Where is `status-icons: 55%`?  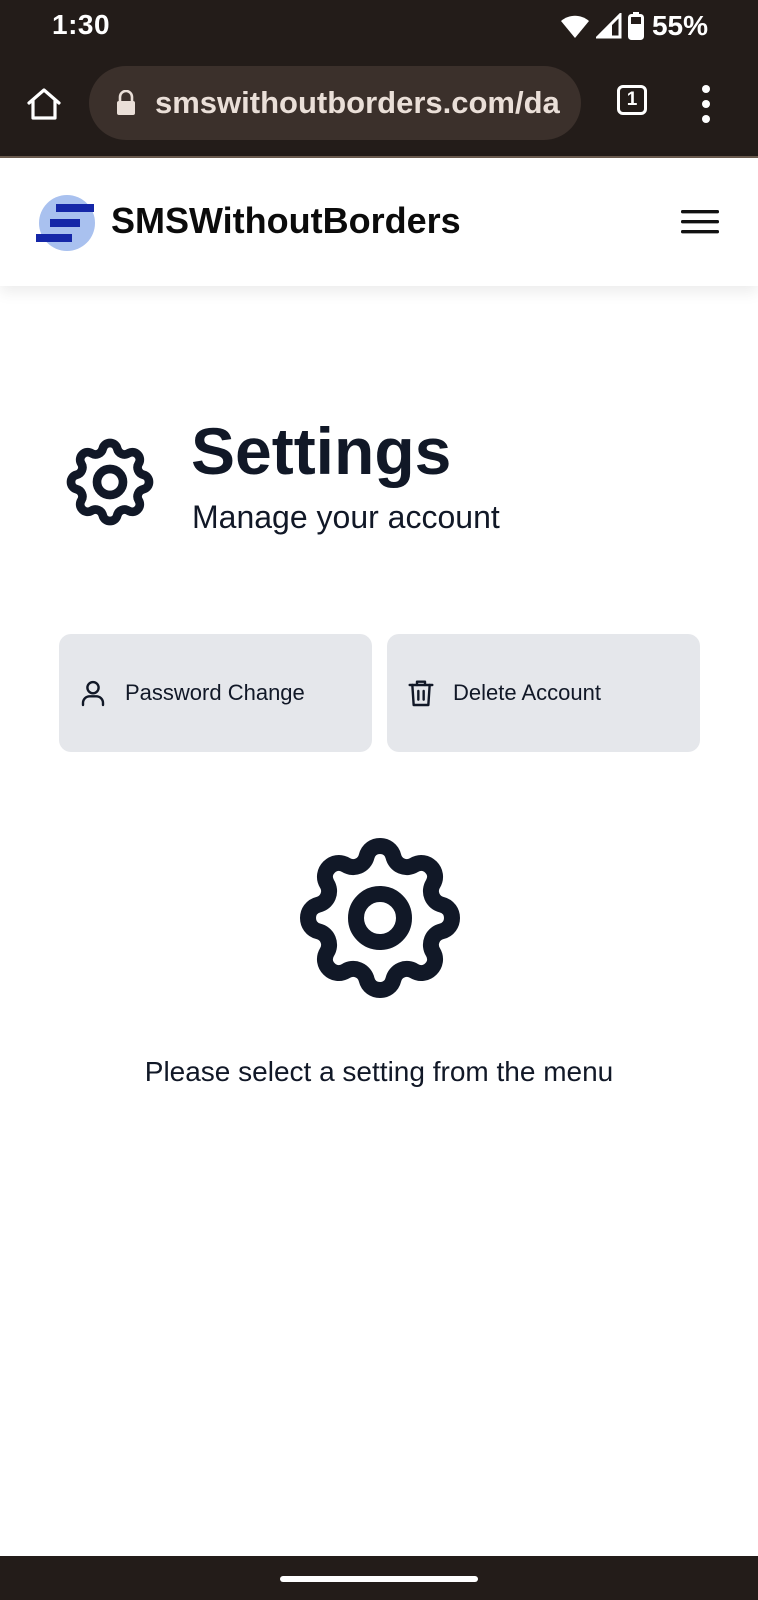
status-icons: 55% is located at coordinates (634, 26).